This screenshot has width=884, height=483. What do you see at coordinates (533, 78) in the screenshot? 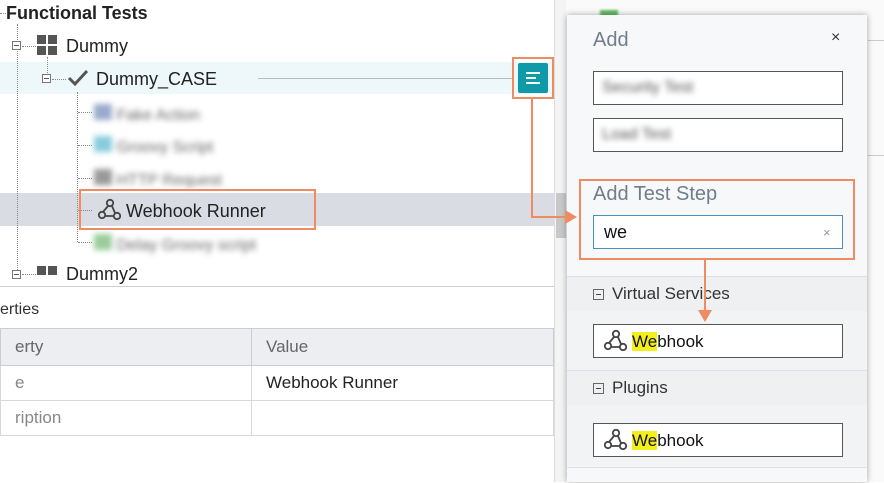
I see `callout-menu-button` at bounding box center [533, 78].